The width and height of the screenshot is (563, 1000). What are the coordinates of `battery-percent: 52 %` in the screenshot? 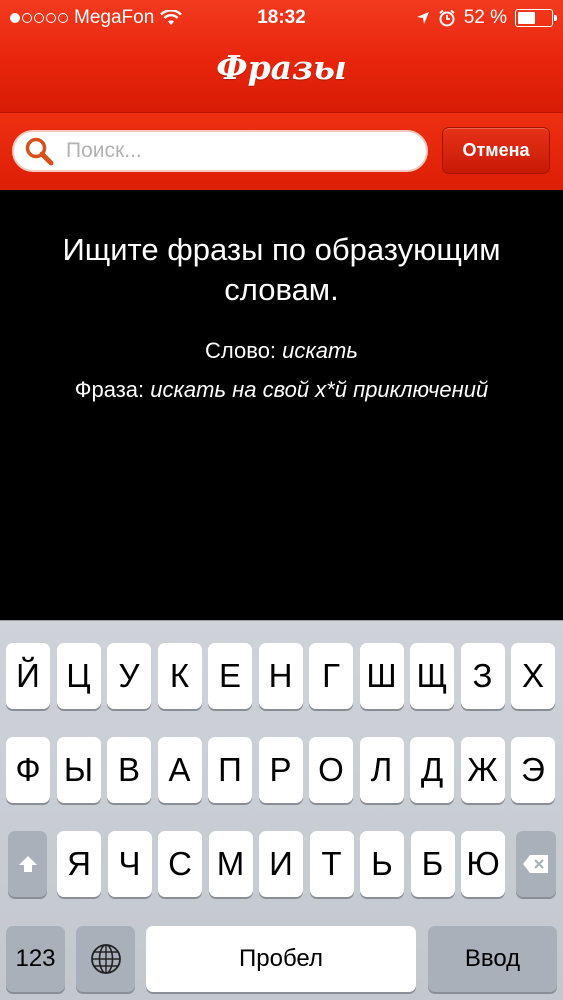 It's located at (485, 17).